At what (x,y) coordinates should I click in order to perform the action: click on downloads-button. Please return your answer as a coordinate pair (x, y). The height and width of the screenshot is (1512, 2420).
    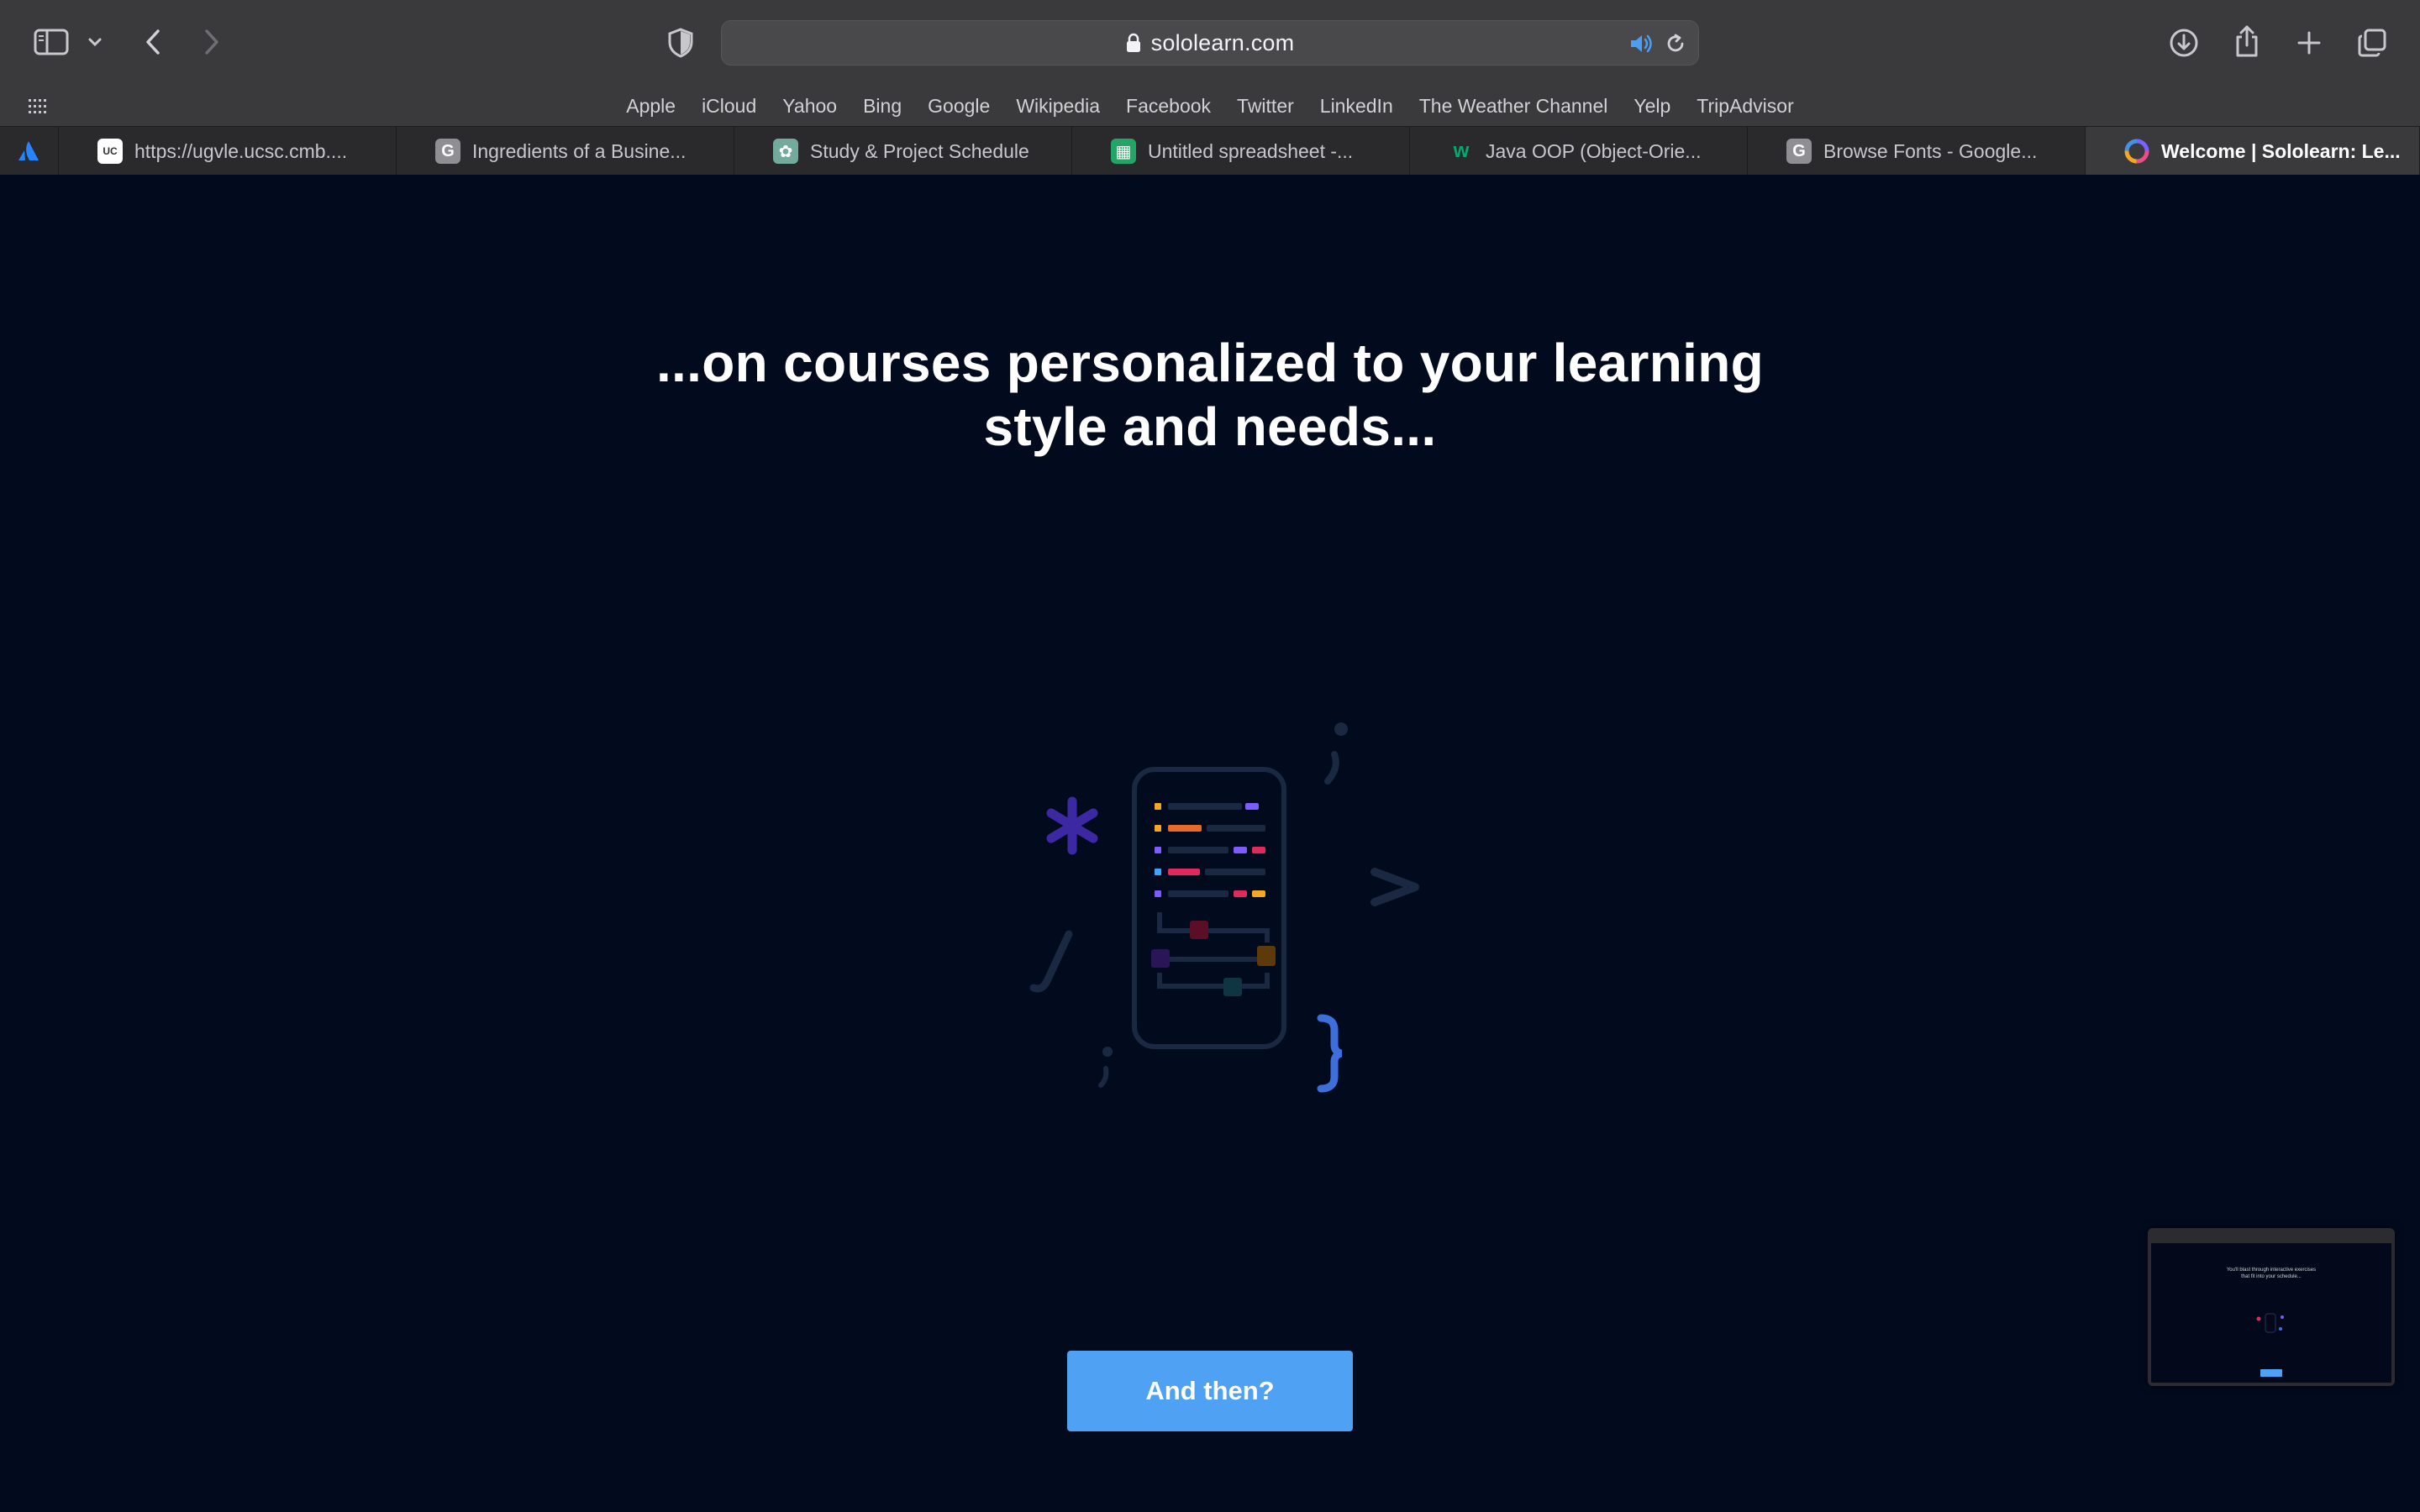
    Looking at the image, I should click on (2184, 42).